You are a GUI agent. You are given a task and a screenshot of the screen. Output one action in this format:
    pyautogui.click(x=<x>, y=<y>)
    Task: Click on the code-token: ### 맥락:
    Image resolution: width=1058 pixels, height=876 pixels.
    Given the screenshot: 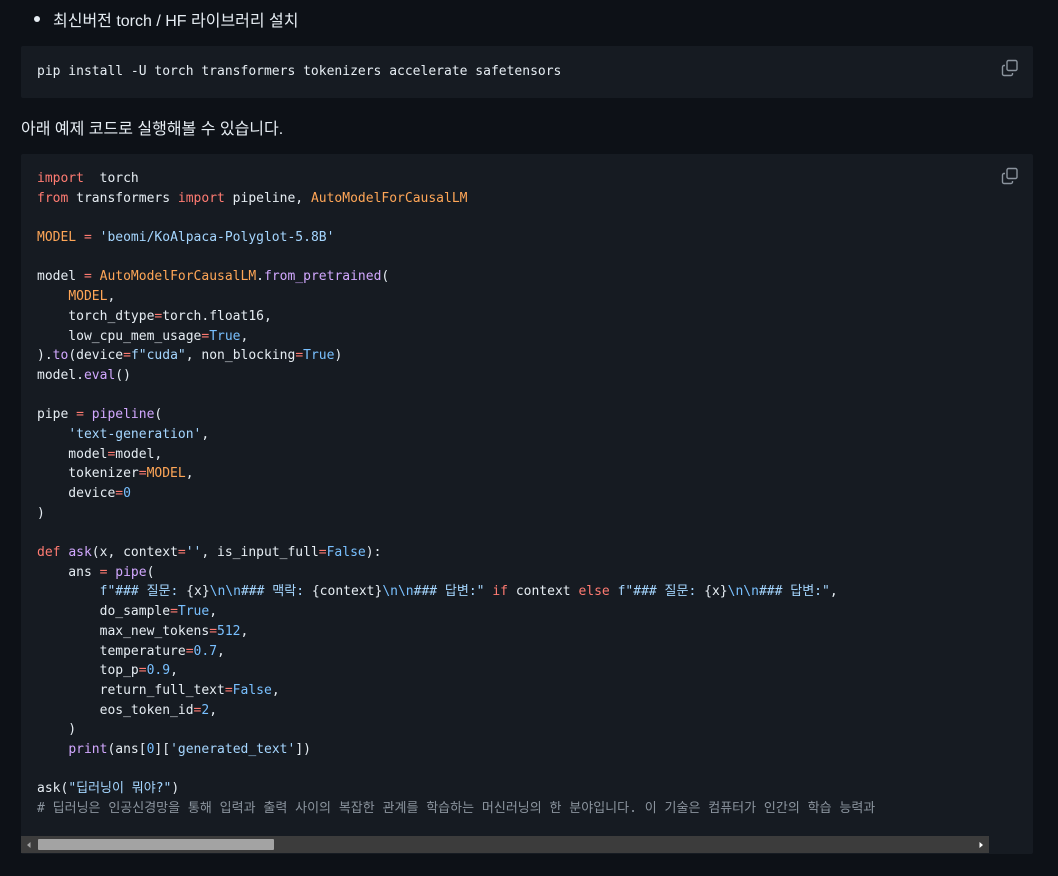 What is the action you would take?
    pyautogui.click(x=276, y=592)
    